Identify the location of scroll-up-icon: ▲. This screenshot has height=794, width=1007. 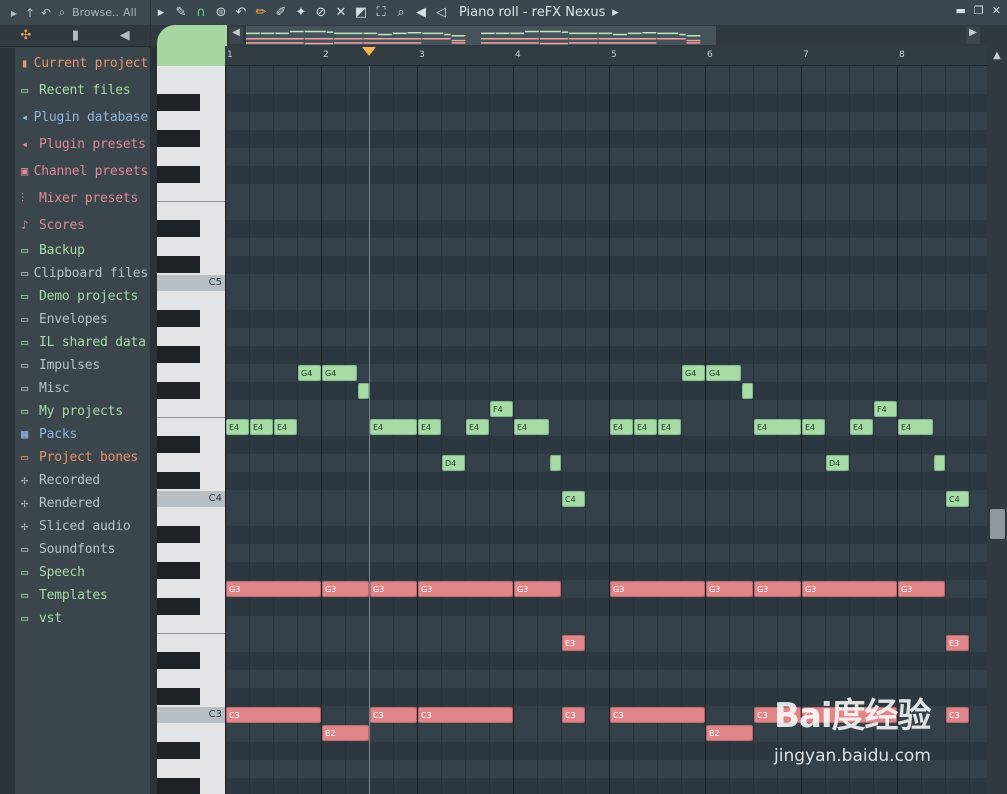
(997, 56).